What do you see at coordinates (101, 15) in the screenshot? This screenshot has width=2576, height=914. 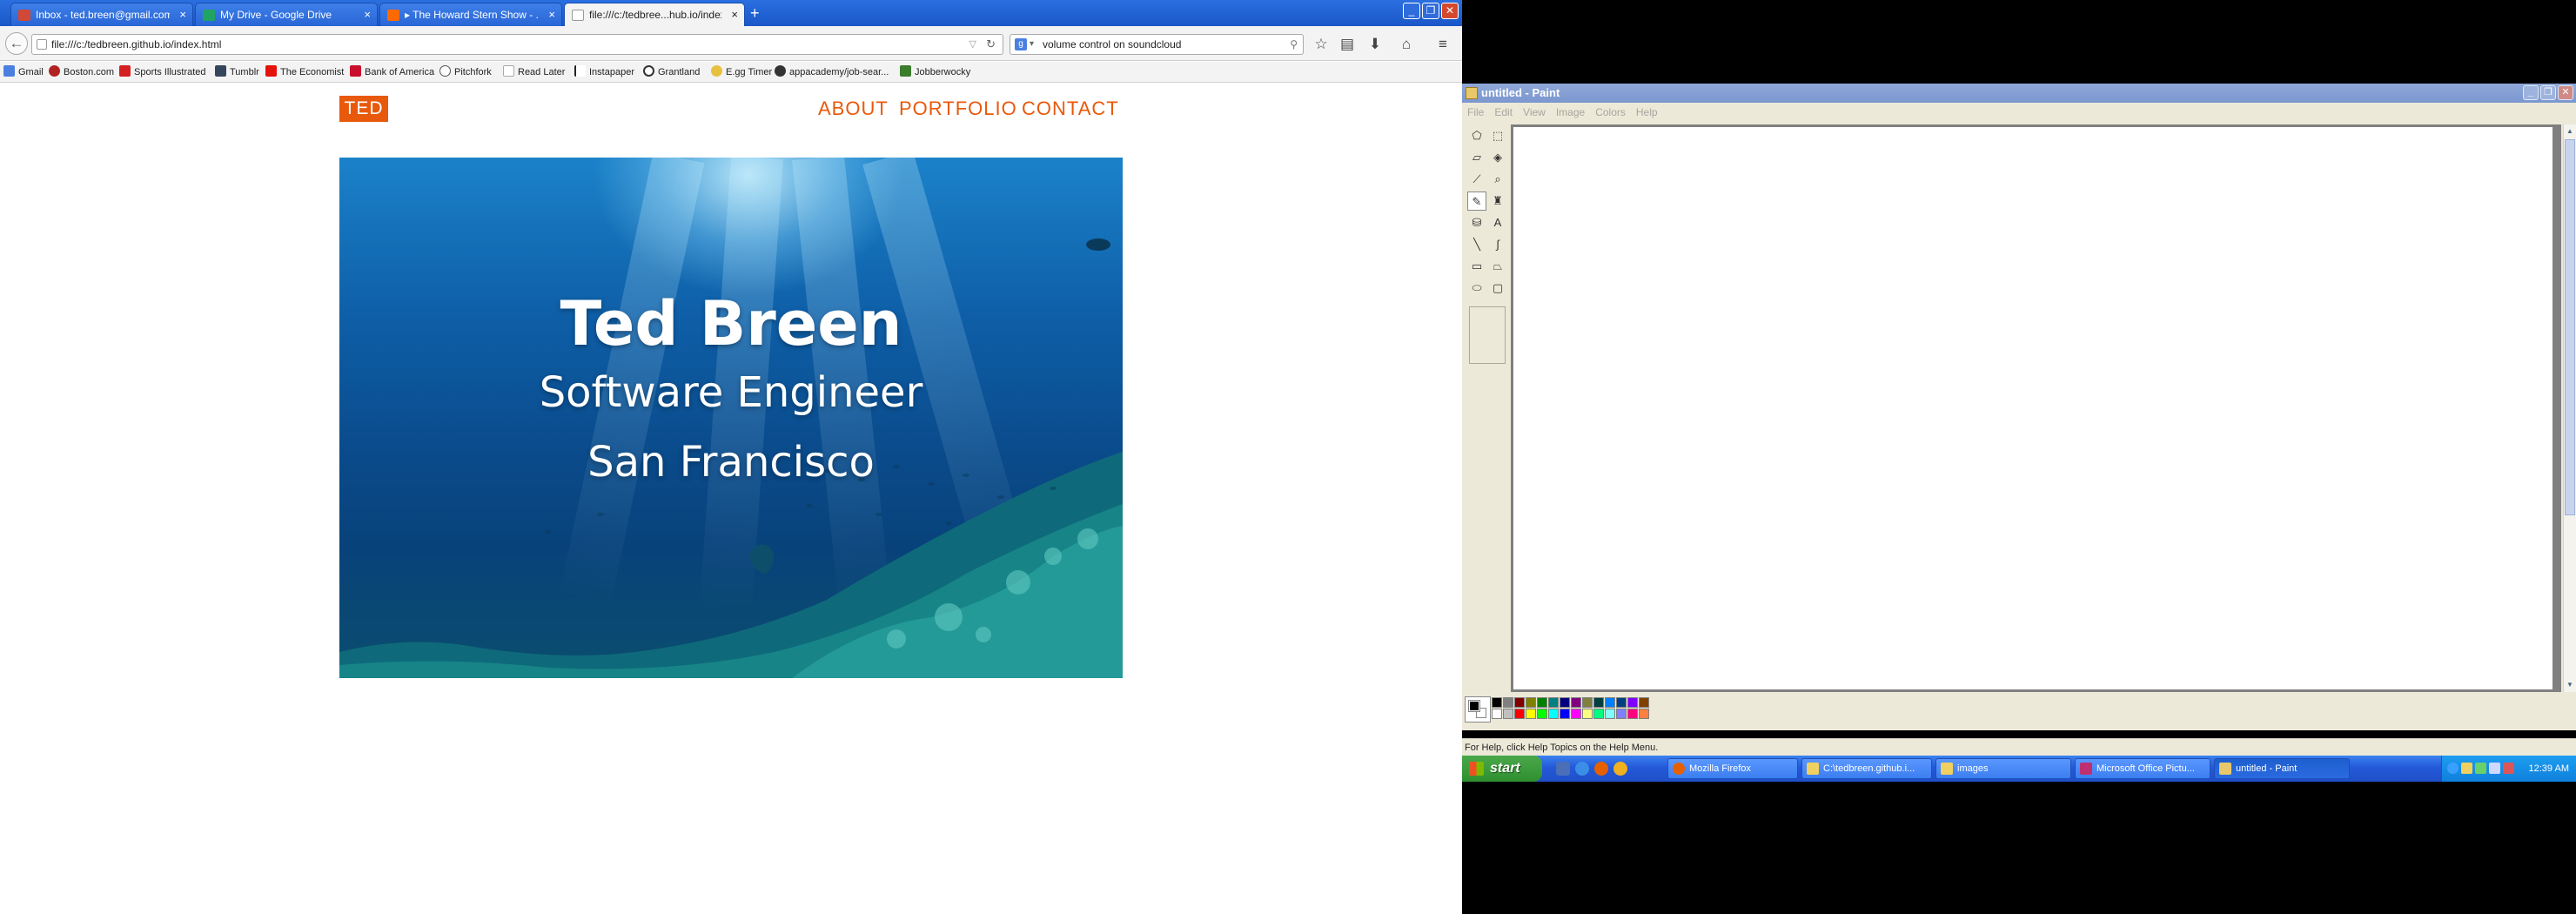 I see `tab-gmail: Inbox - ted.breen@gmail.com... ×` at bounding box center [101, 15].